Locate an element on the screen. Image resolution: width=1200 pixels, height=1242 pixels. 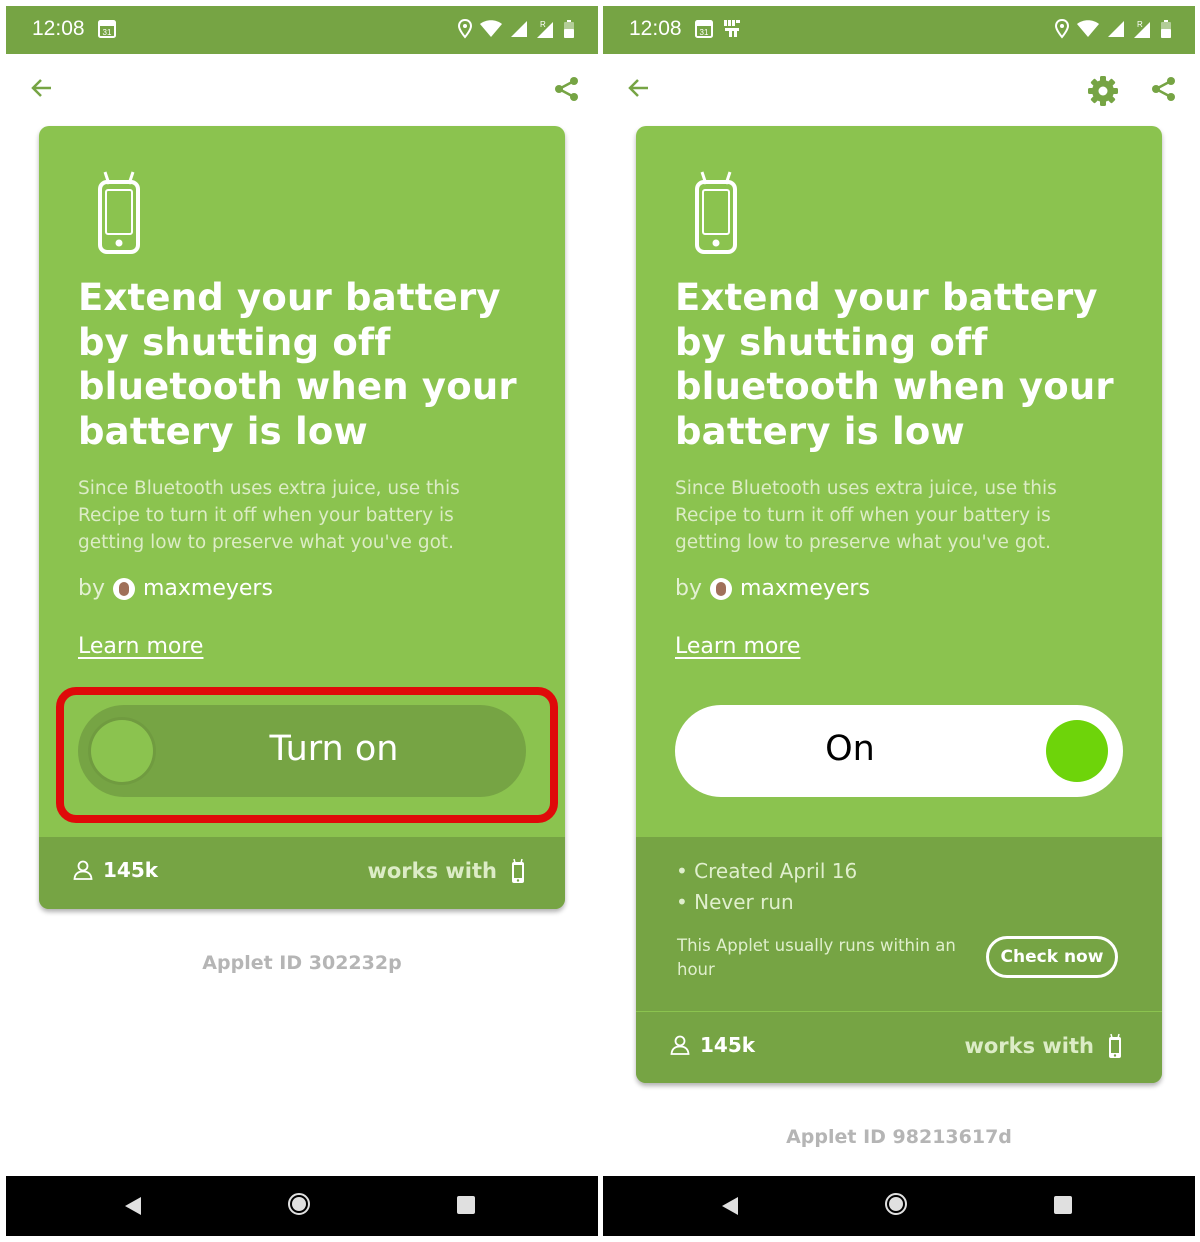
gear-icon is located at coordinates (1103, 91).